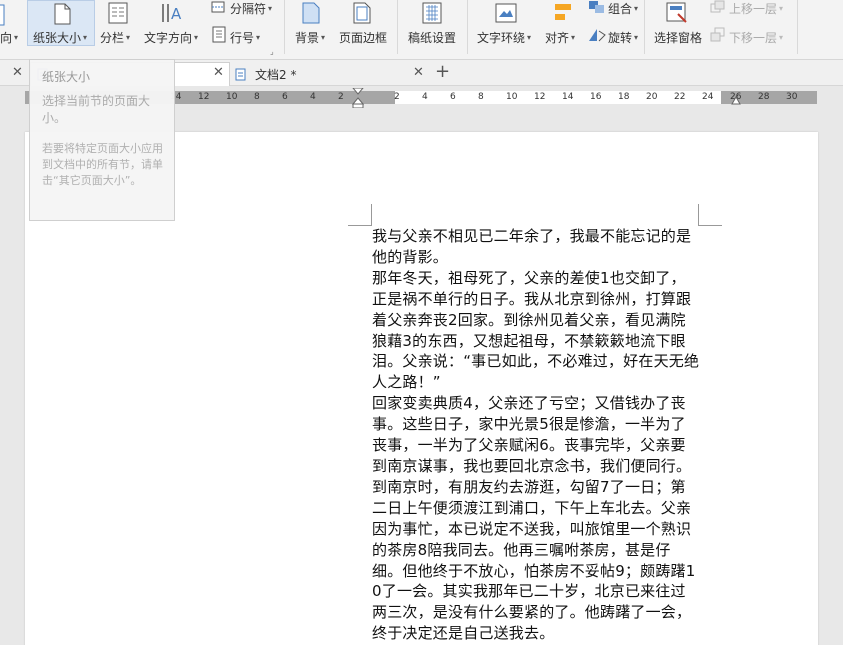  I want to click on ruler-tick: 22, so click(680, 97).